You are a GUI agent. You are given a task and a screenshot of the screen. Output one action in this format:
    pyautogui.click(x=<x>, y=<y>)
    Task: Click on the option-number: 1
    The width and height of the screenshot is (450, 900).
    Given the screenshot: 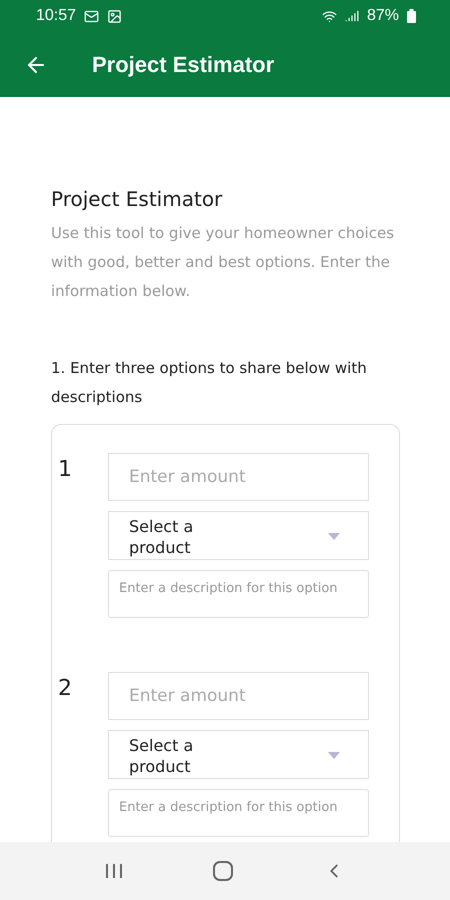 What is the action you would take?
    pyautogui.click(x=65, y=470)
    